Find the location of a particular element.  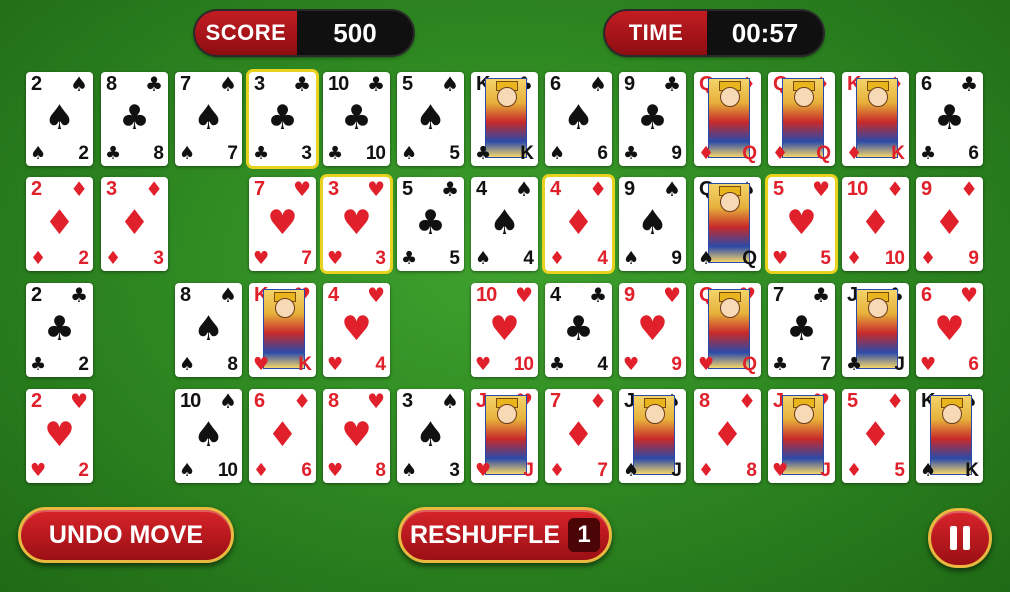

card: 3 ♣ ♣ ♣ 3 is located at coordinates (282, 119).